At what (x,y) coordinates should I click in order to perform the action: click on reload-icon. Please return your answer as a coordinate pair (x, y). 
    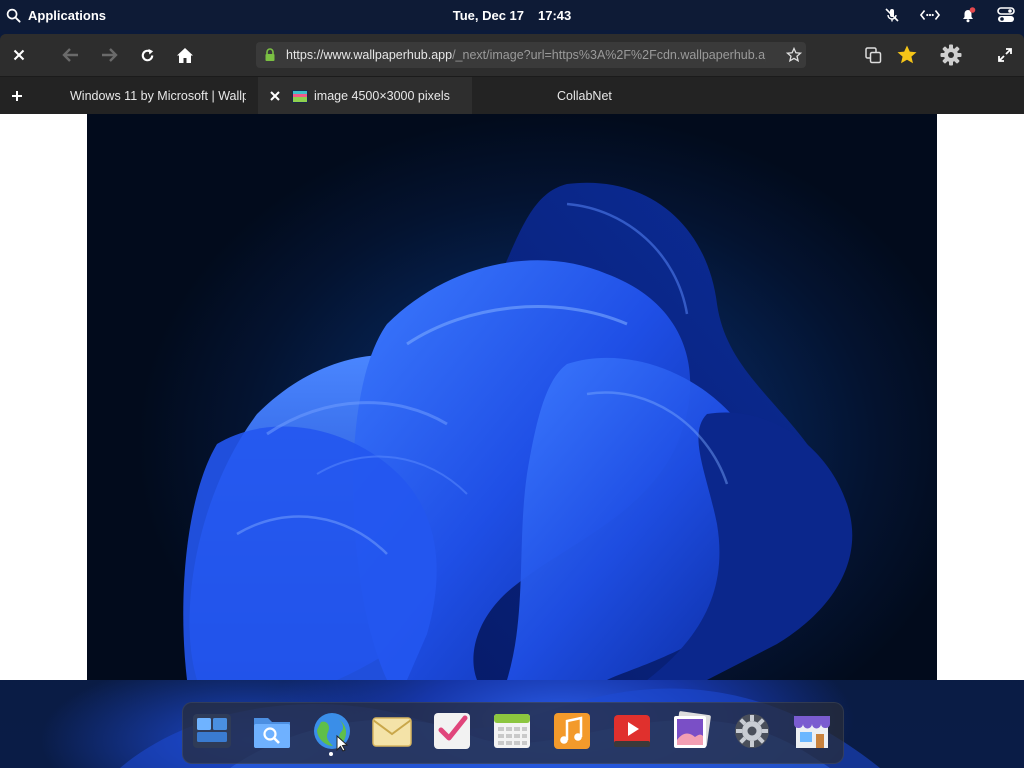
    Looking at the image, I should click on (147, 54).